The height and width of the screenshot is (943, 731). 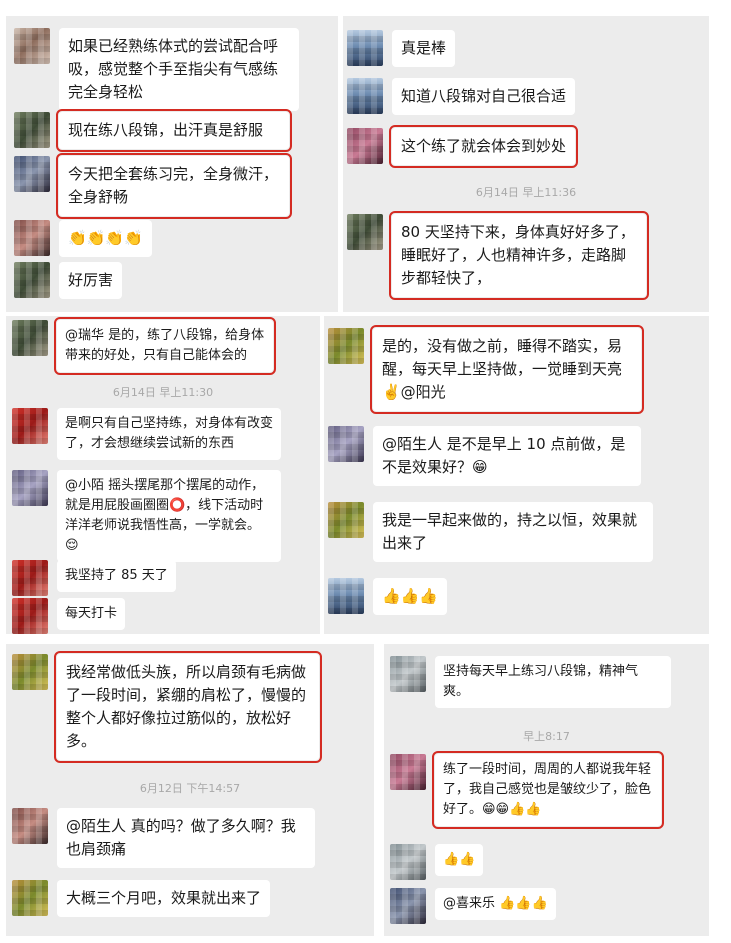 I want to click on message-text: 真是棒, so click(x=424, y=48).